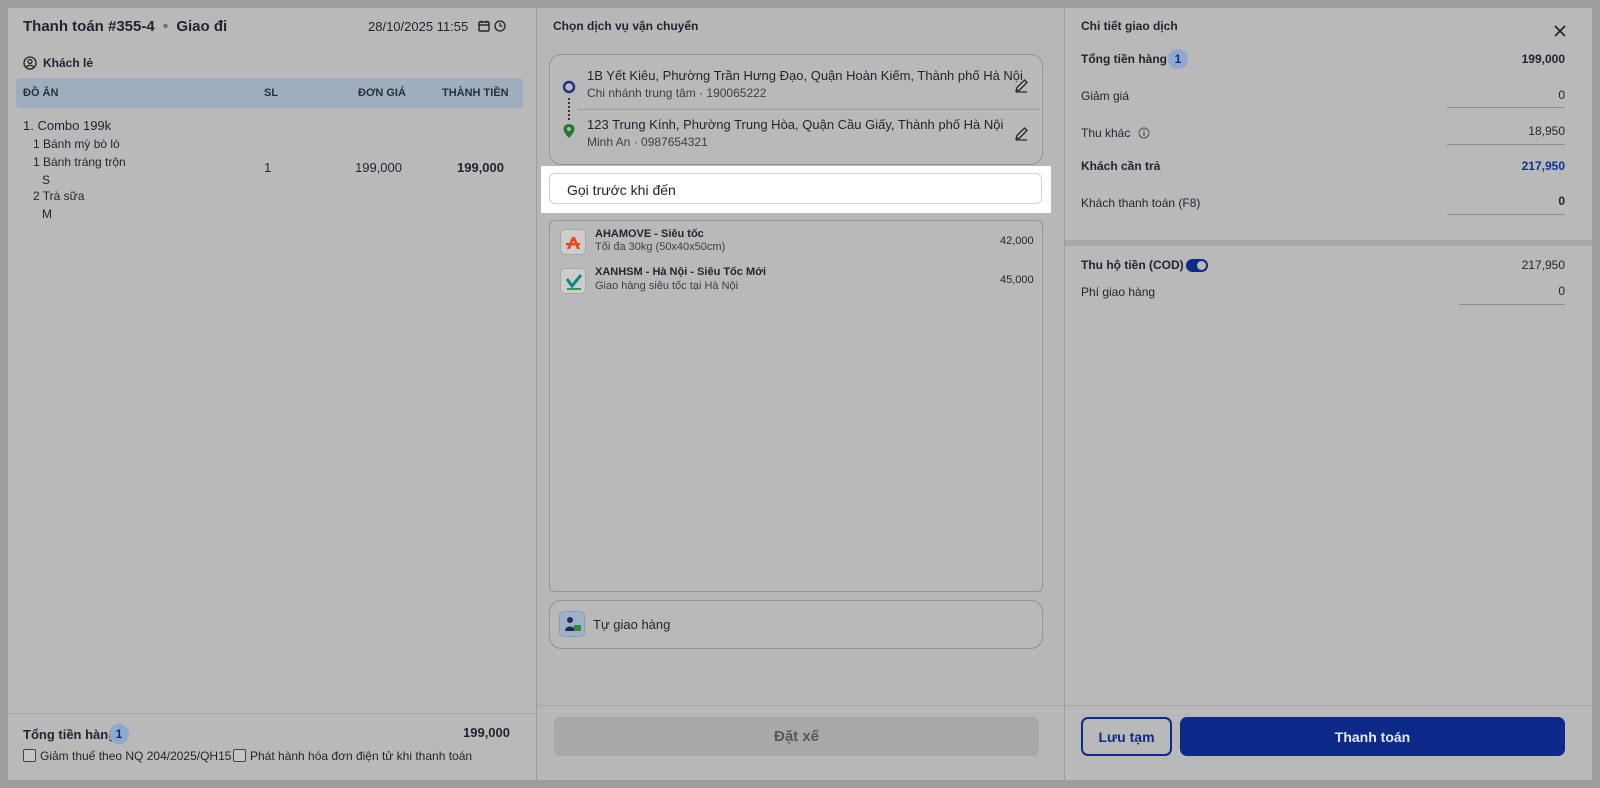  Describe the element at coordinates (667, 286) in the screenshot. I see `service-desc: Giao hàng siêu tốc tại Hà Nội` at that location.